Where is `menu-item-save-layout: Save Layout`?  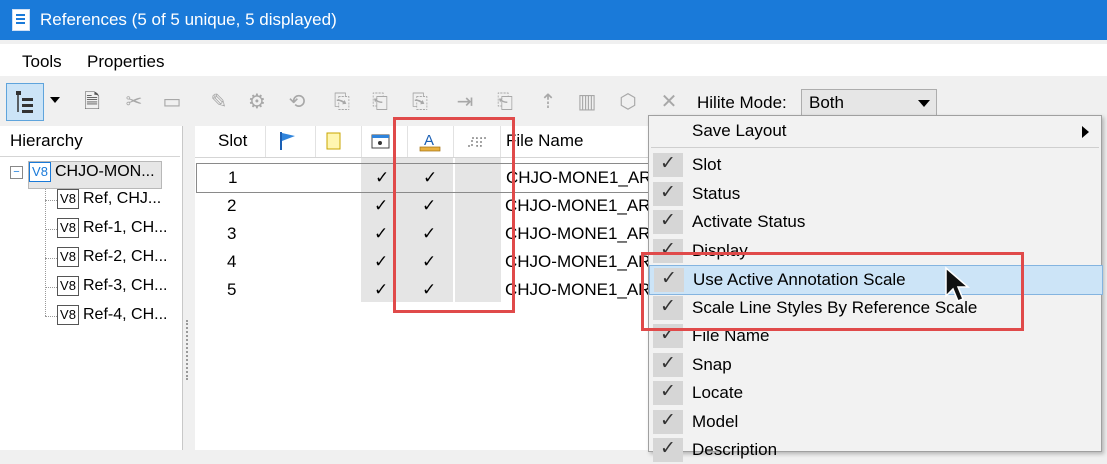
menu-item-save-layout: Save Layout is located at coordinates (875, 131).